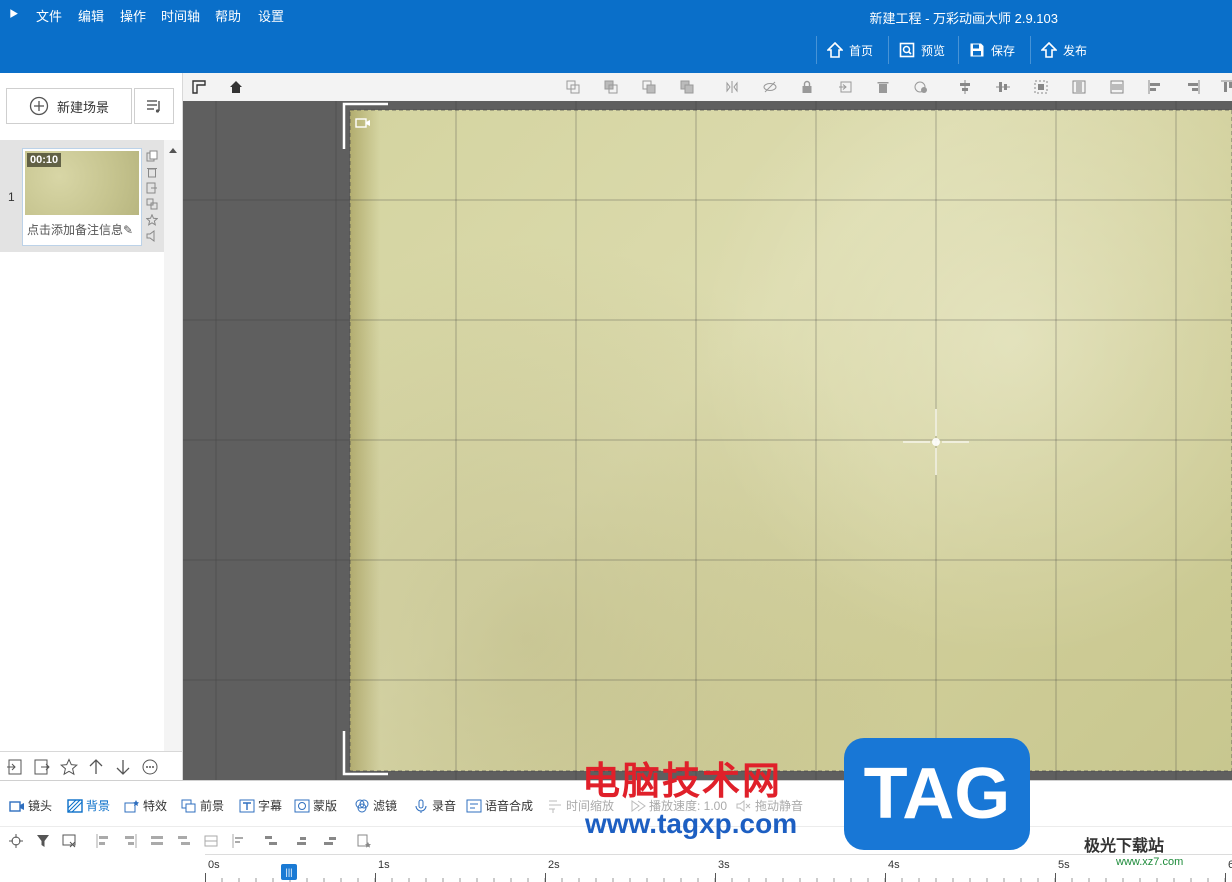  I want to click on ruler-icon, so click(199, 87).